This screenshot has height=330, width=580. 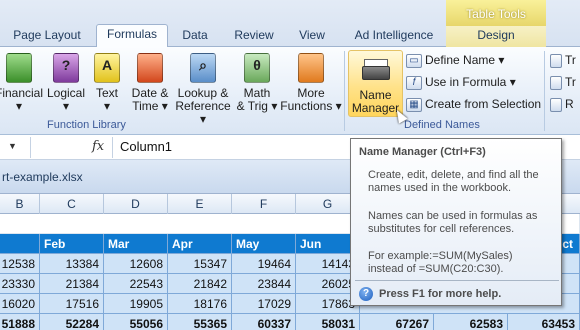 What do you see at coordinates (556, 60) in the screenshot?
I see `trace-precedents-icon` at bounding box center [556, 60].